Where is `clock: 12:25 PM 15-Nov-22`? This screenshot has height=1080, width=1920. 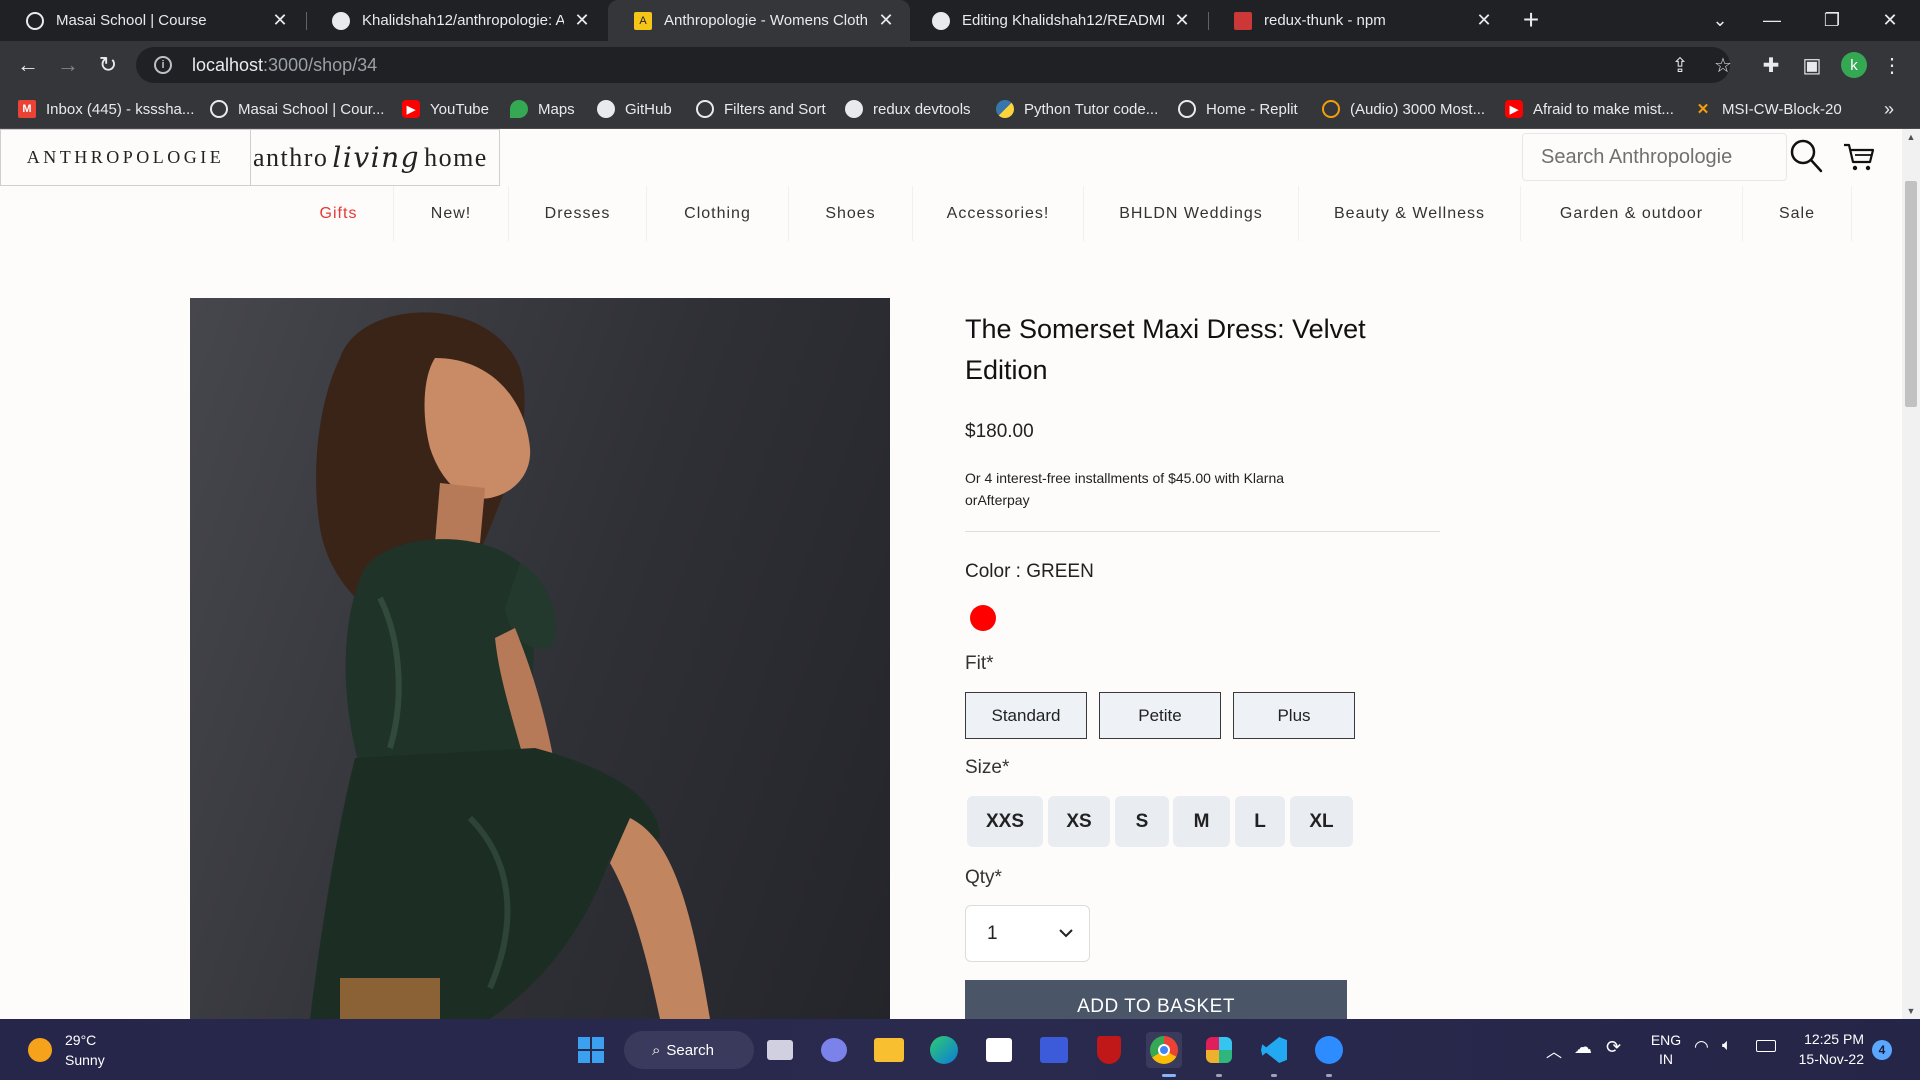
clock: 12:25 PM 15-Nov-22 is located at coordinates (1828, 1049).